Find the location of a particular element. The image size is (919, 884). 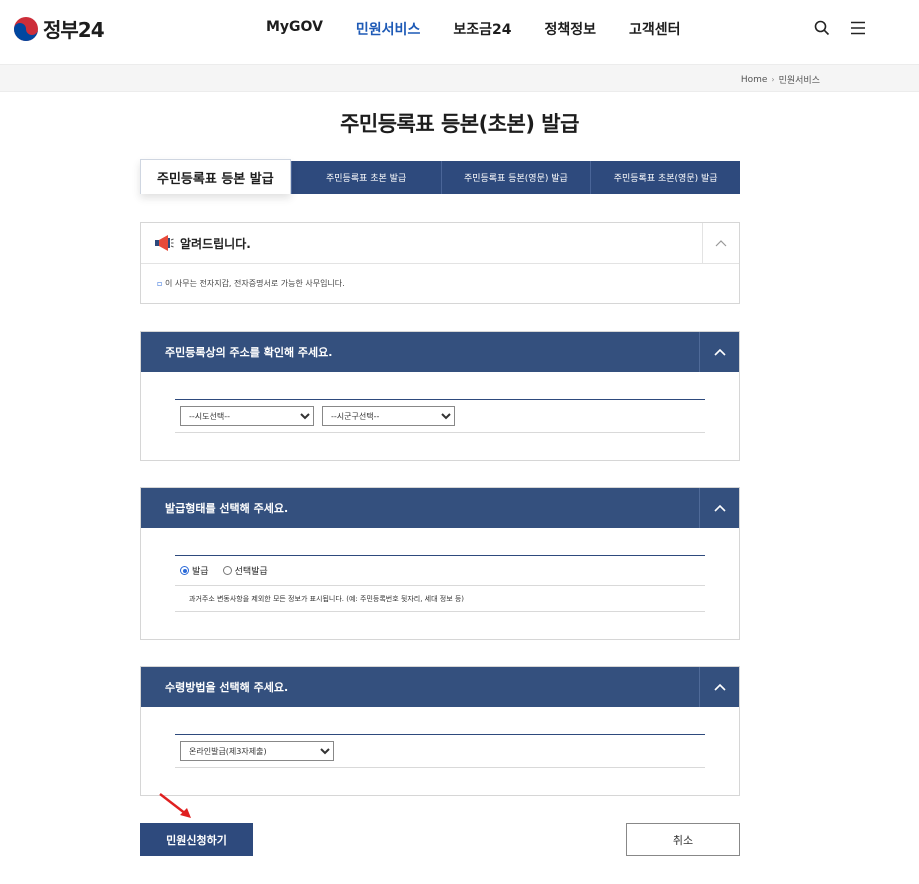

main-nav: MyGOV 민원서비스 보조금24 정책정보 고객센터 is located at coordinates (490, 29).